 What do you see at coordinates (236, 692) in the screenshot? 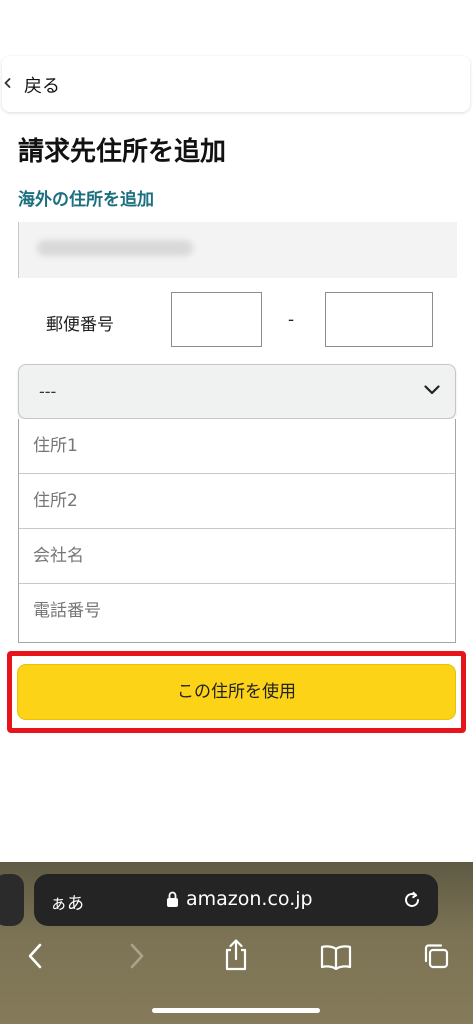
I see `use-this-address-button: この住所を使用` at bounding box center [236, 692].